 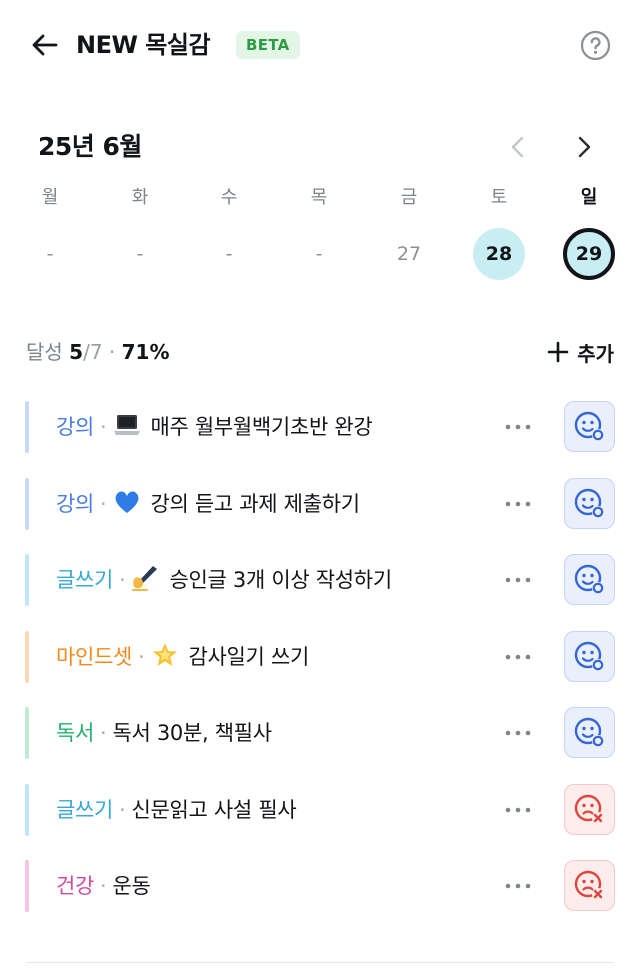 What do you see at coordinates (143, 45) in the screenshot?
I see `page-title: NEW 목실감` at bounding box center [143, 45].